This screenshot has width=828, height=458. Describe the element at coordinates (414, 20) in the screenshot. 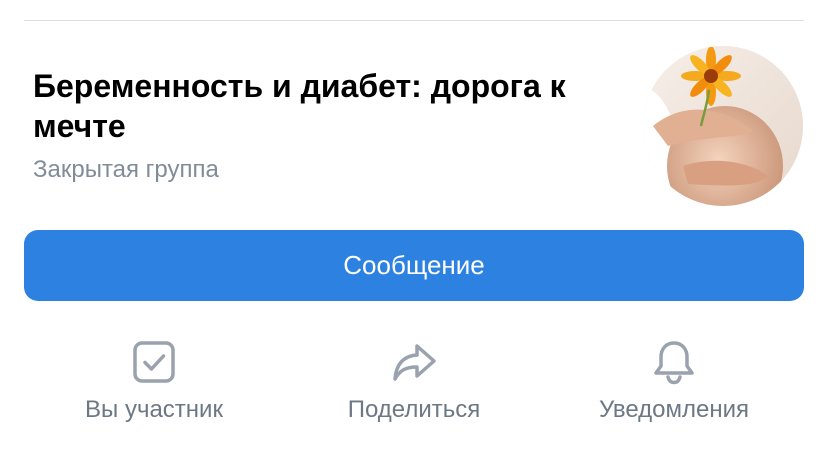

I see `top-divider` at that location.